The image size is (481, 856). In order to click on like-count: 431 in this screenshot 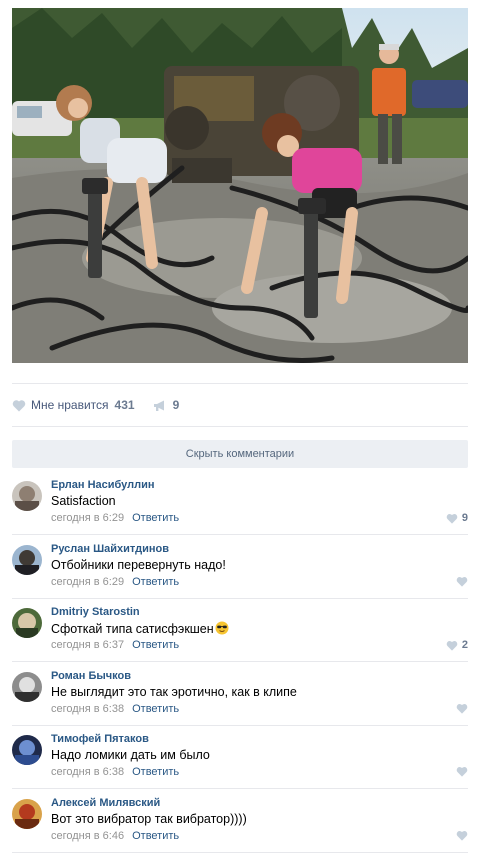, I will do `click(124, 405)`.